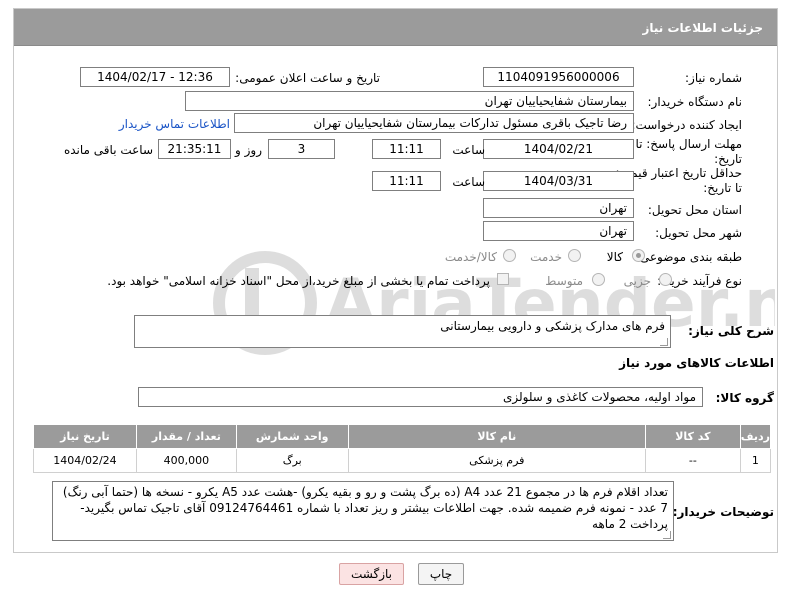 The height and width of the screenshot is (598, 788). I want to click on table-row: 1 -- فرم پزشکی برگ 400,000 1404/02/24, so click(402, 460).